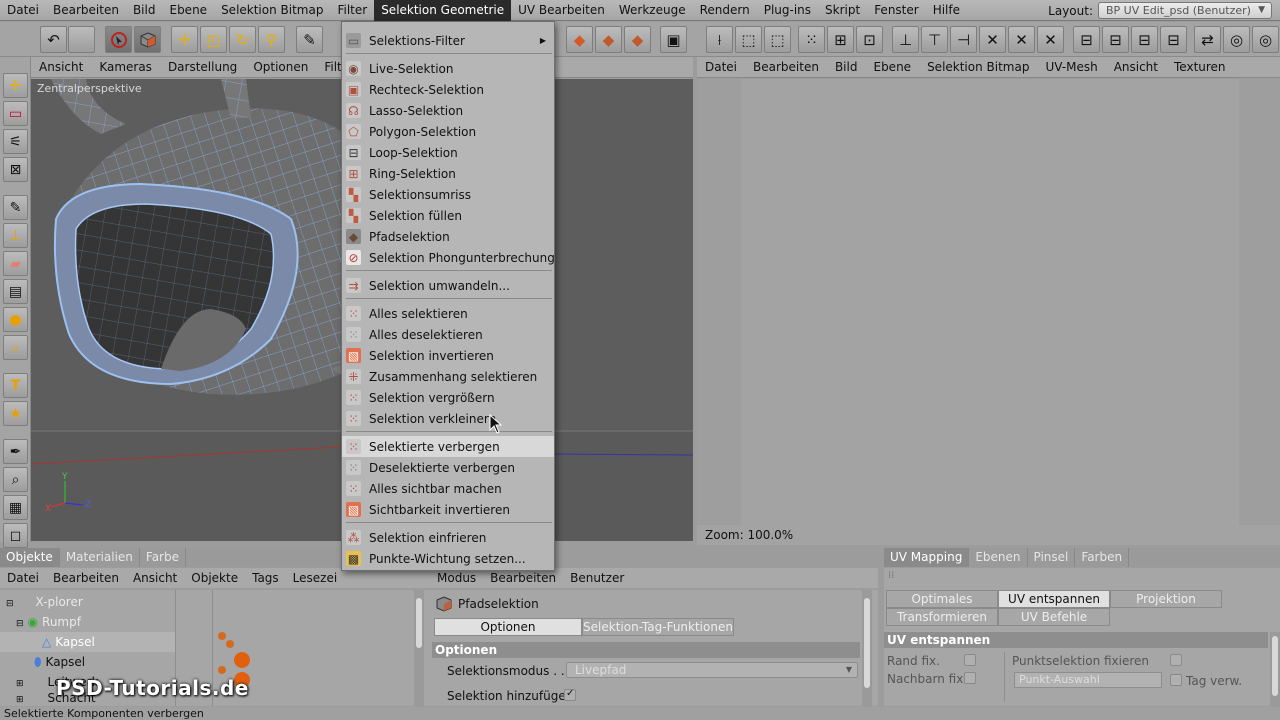 The height and width of the screenshot is (720, 1280). Describe the element at coordinates (15, 413) in the screenshot. I see `star-tool-icon: ★` at that location.